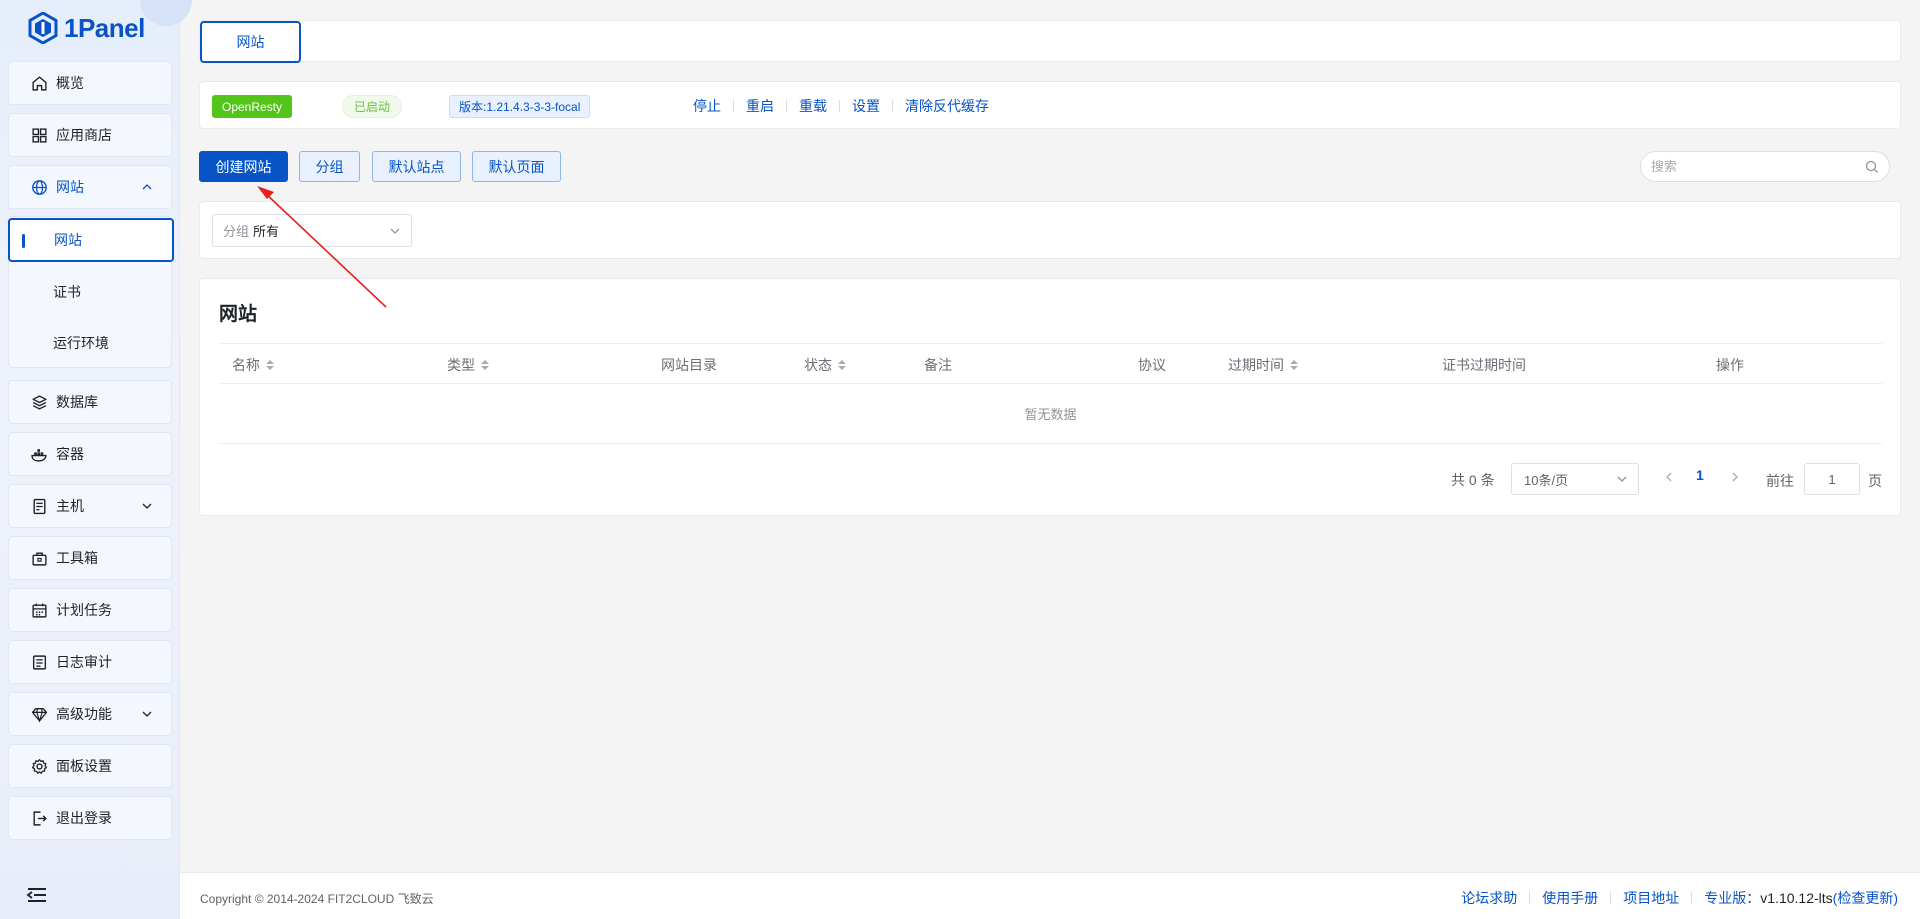  Describe the element at coordinates (39, 662) in the screenshot. I see `log-icon` at that location.